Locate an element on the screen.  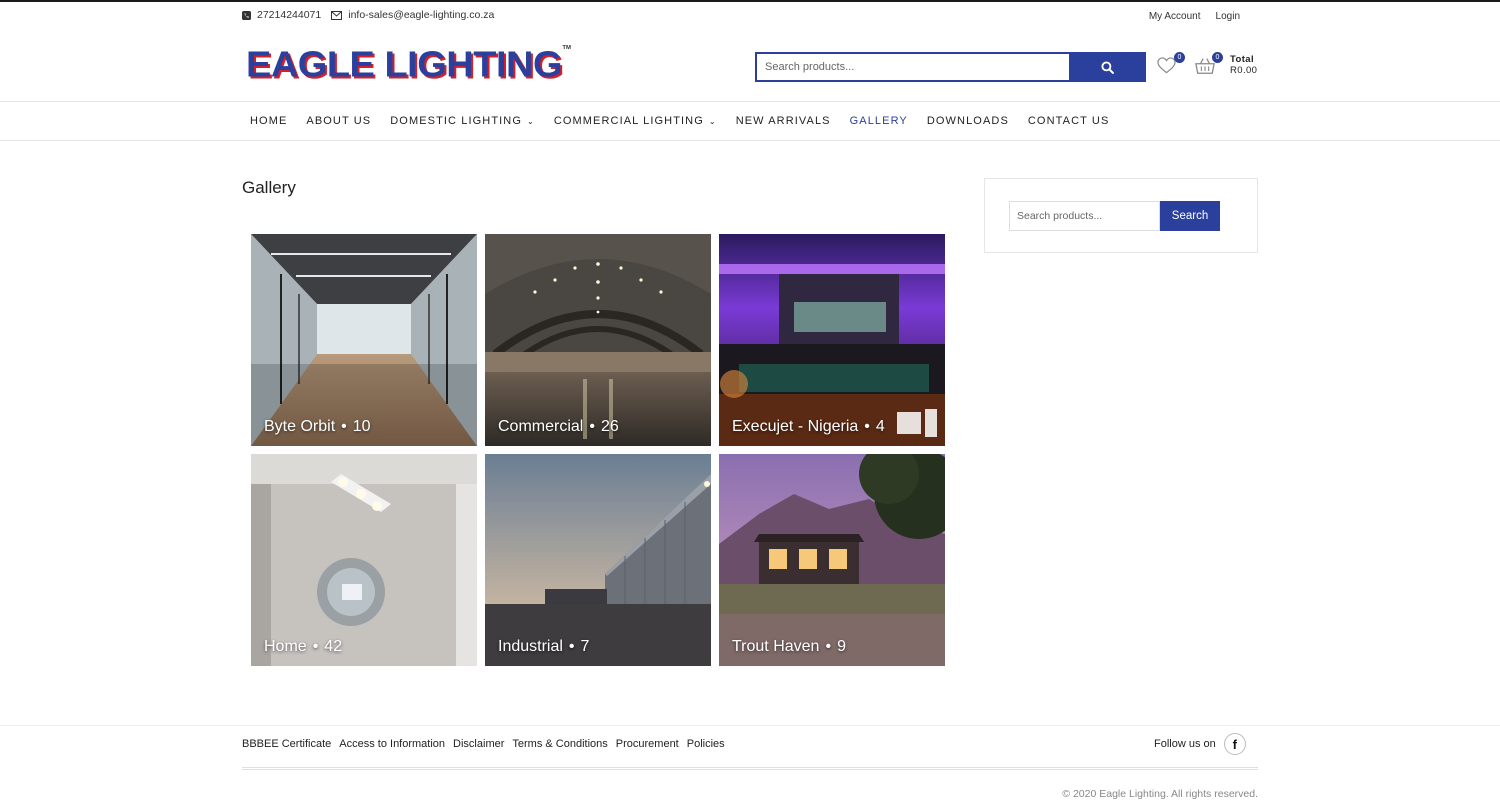
gallery-tile-count: 7 is located at coordinates (585, 646).